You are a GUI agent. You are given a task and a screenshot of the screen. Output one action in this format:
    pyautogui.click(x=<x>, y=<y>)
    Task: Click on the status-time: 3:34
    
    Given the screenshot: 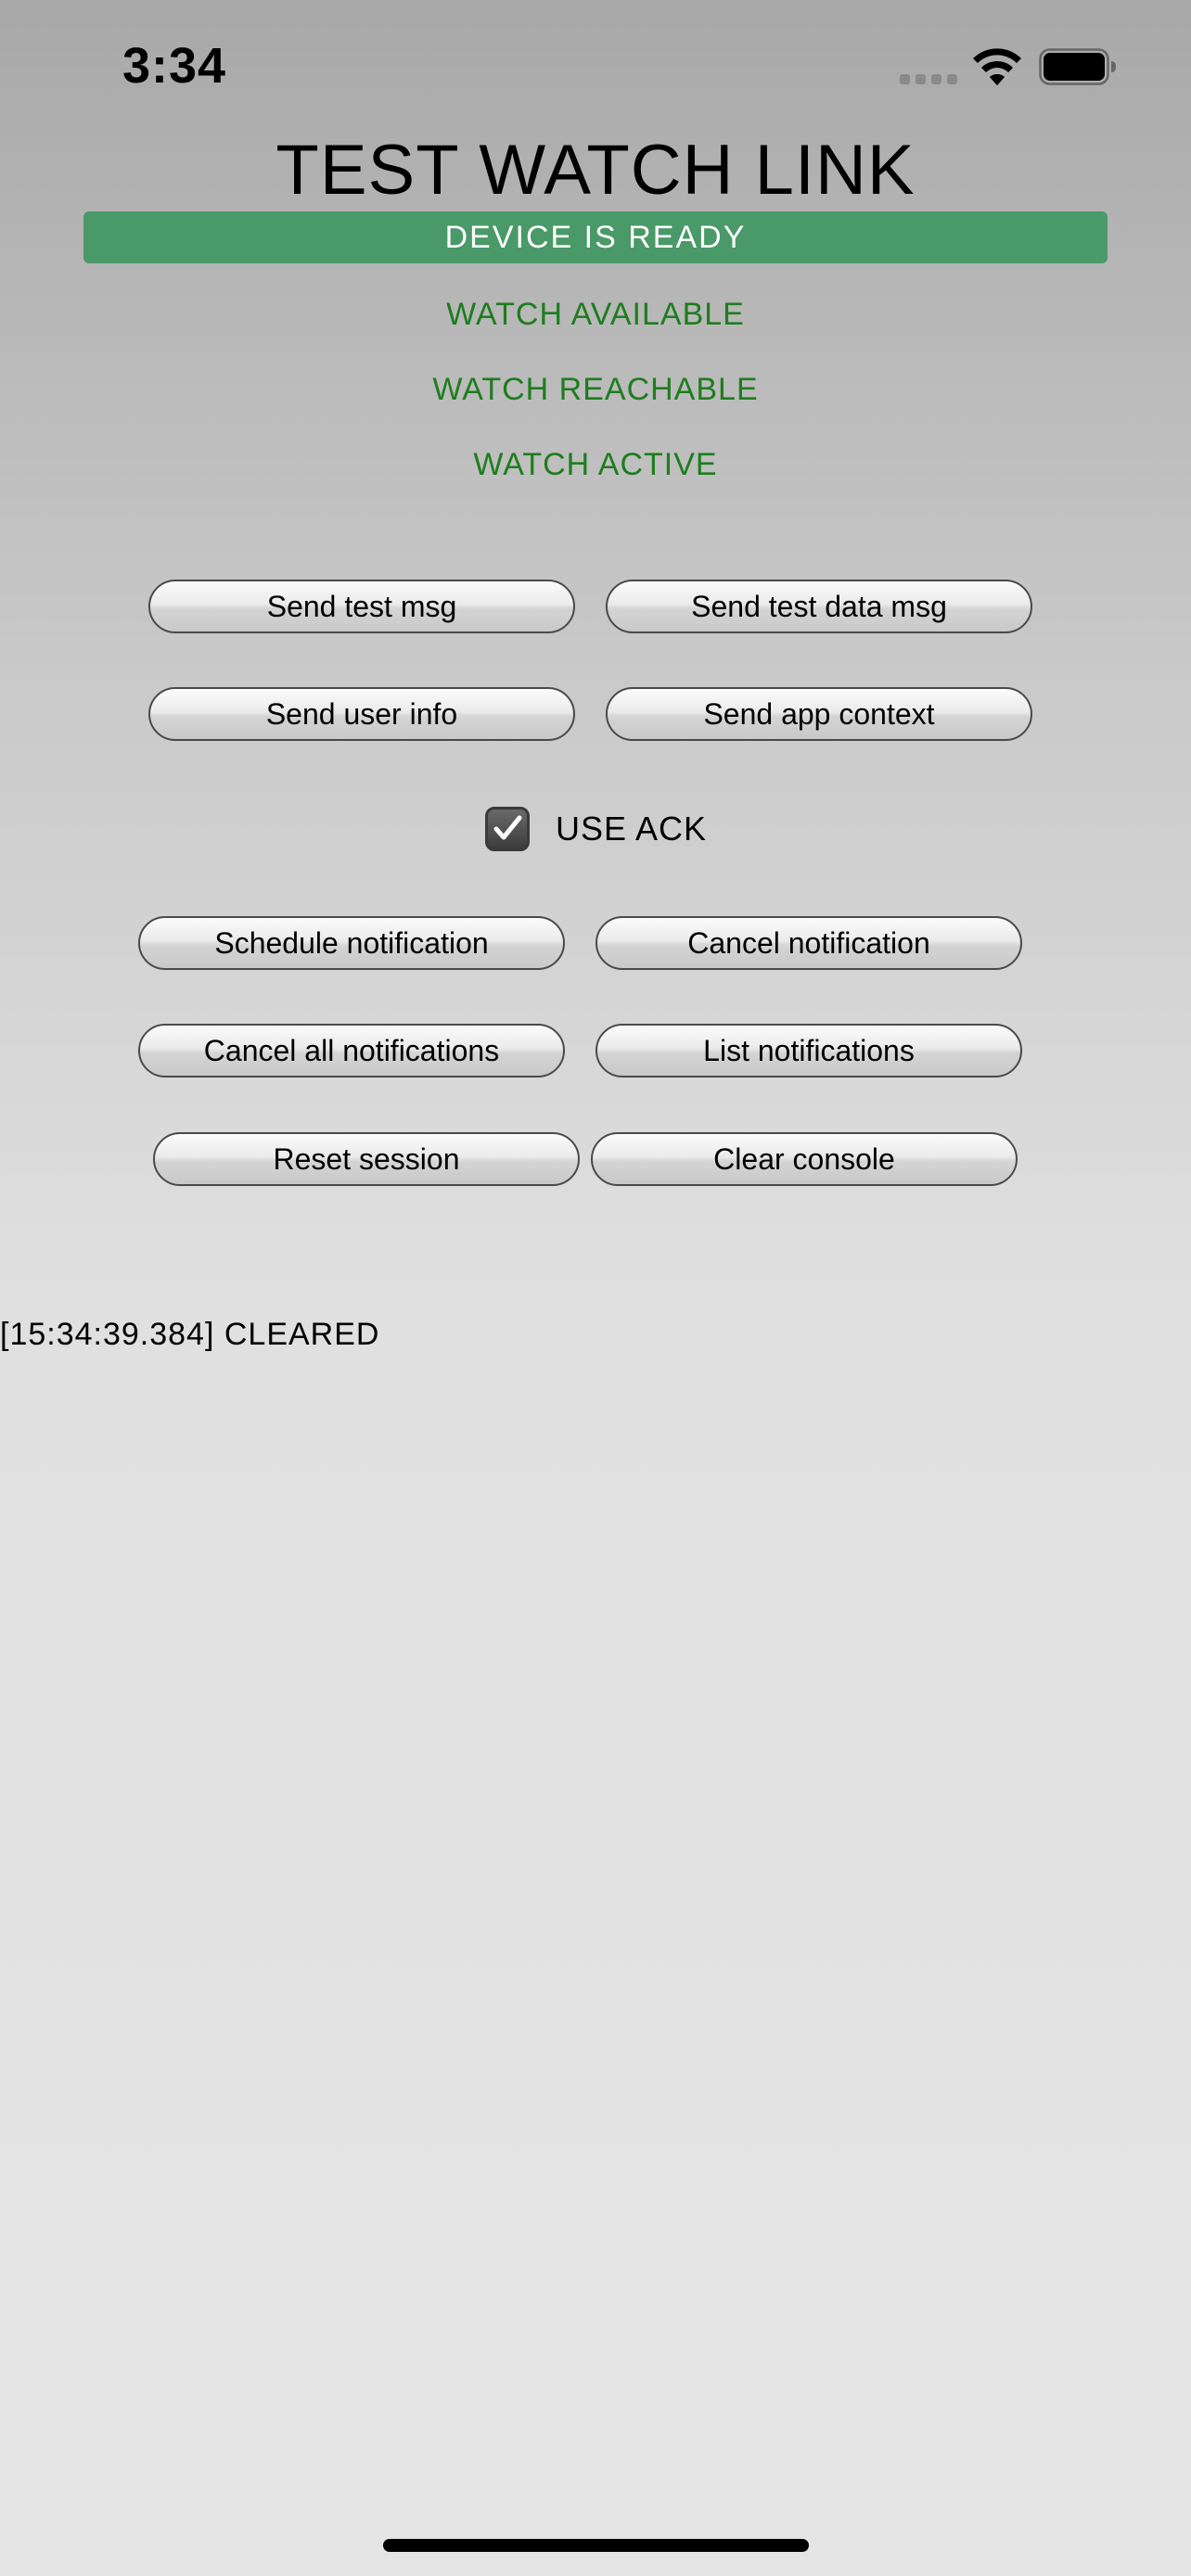 What is the action you would take?
    pyautogui.click(x=174, y=66)
    